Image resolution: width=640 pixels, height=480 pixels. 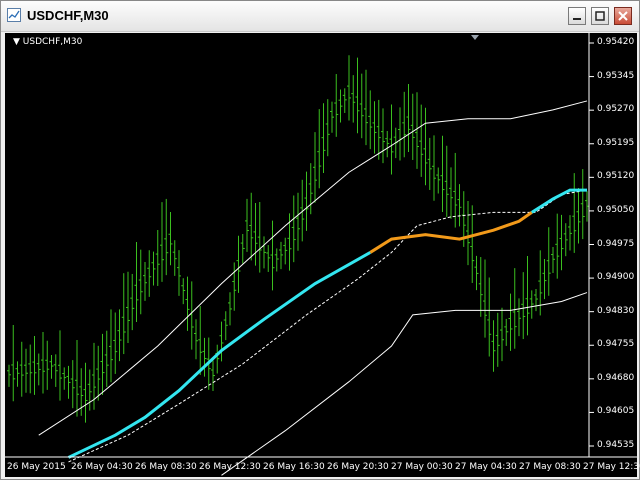 I want to click on time-tick-label: 26 May 16:30, so click(x=294, y=467).